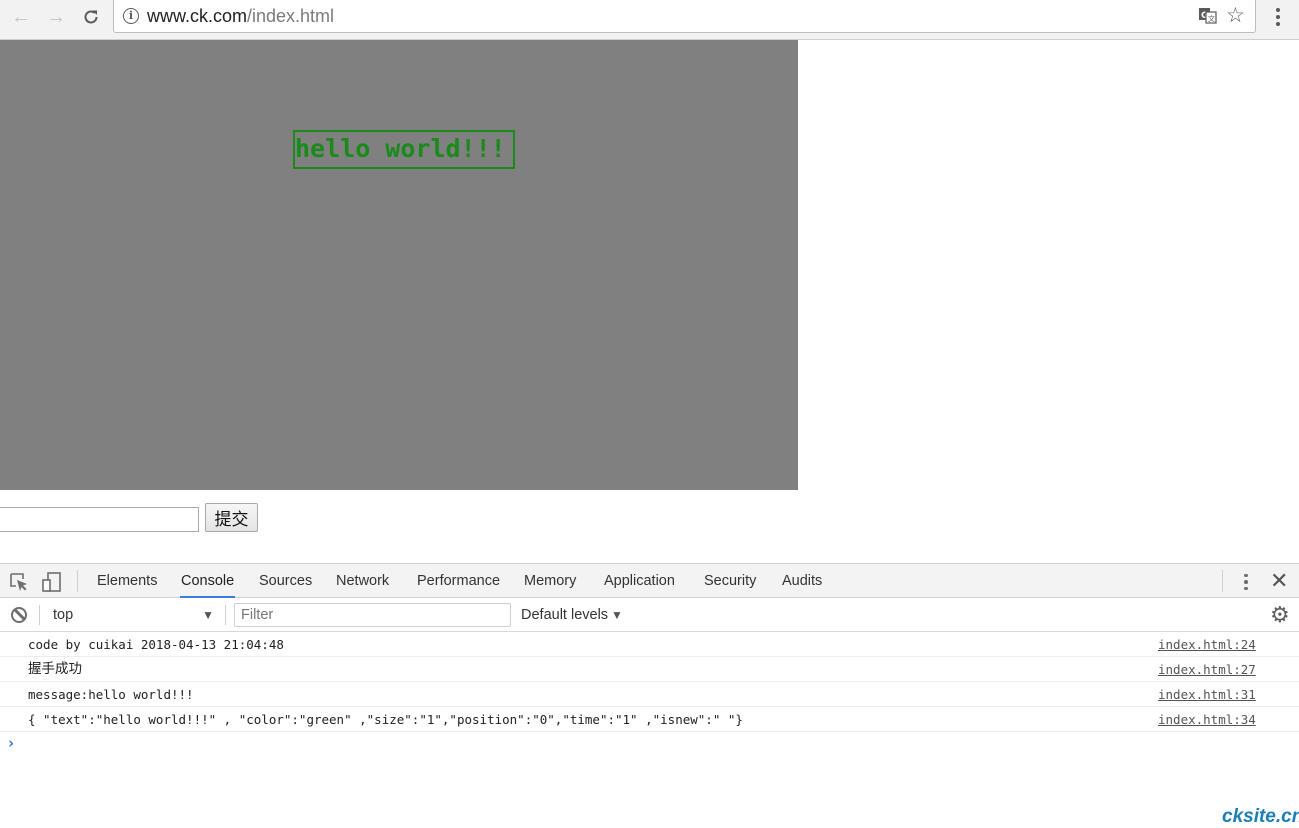  Describe the element at coordinates (285, 581) in the screenshot. I see `tab-sources: Sources` at that location.